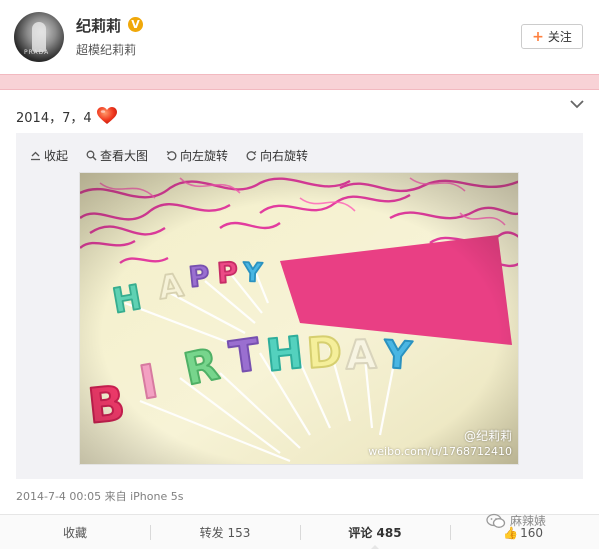  I want to click on active-tab-indicator, so click(375, 547).